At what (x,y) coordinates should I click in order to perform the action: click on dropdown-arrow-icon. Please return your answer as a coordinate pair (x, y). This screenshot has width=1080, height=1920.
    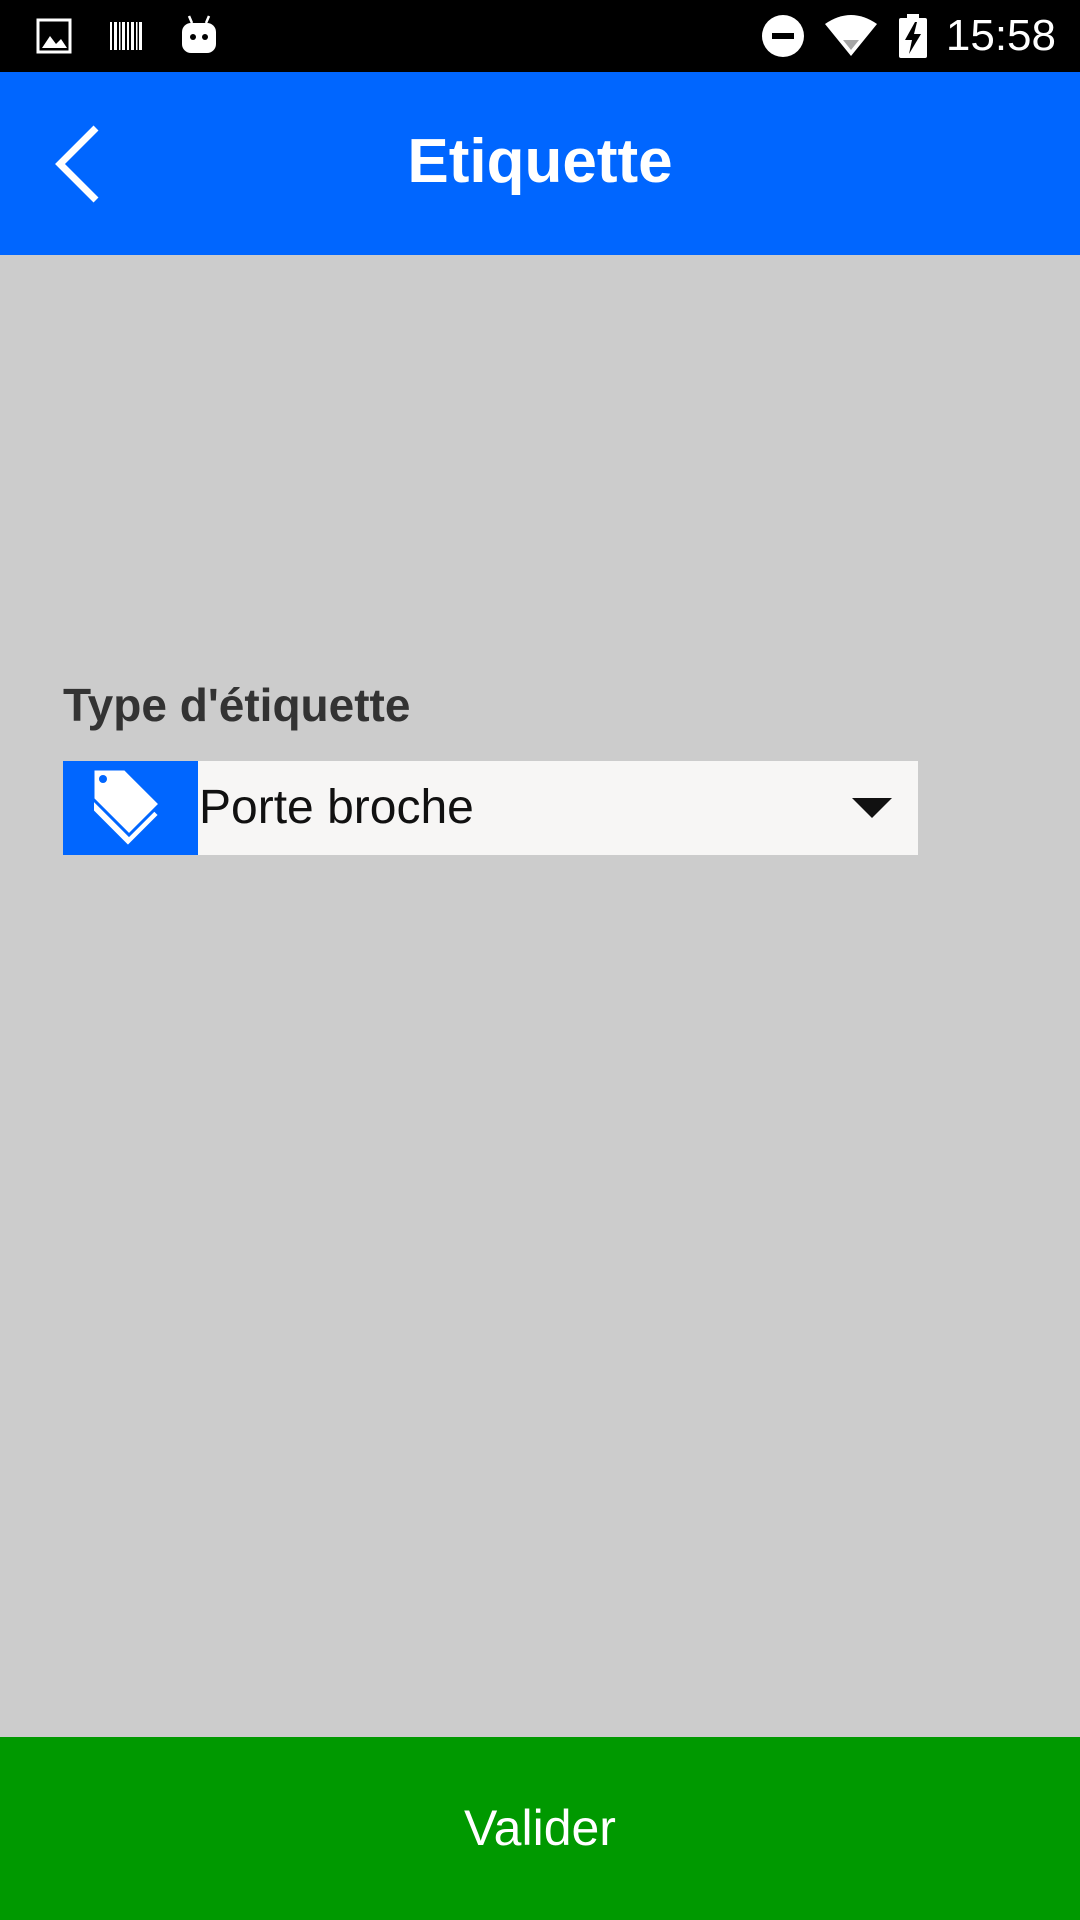
    Looking at the image, I should click on (872, 808).